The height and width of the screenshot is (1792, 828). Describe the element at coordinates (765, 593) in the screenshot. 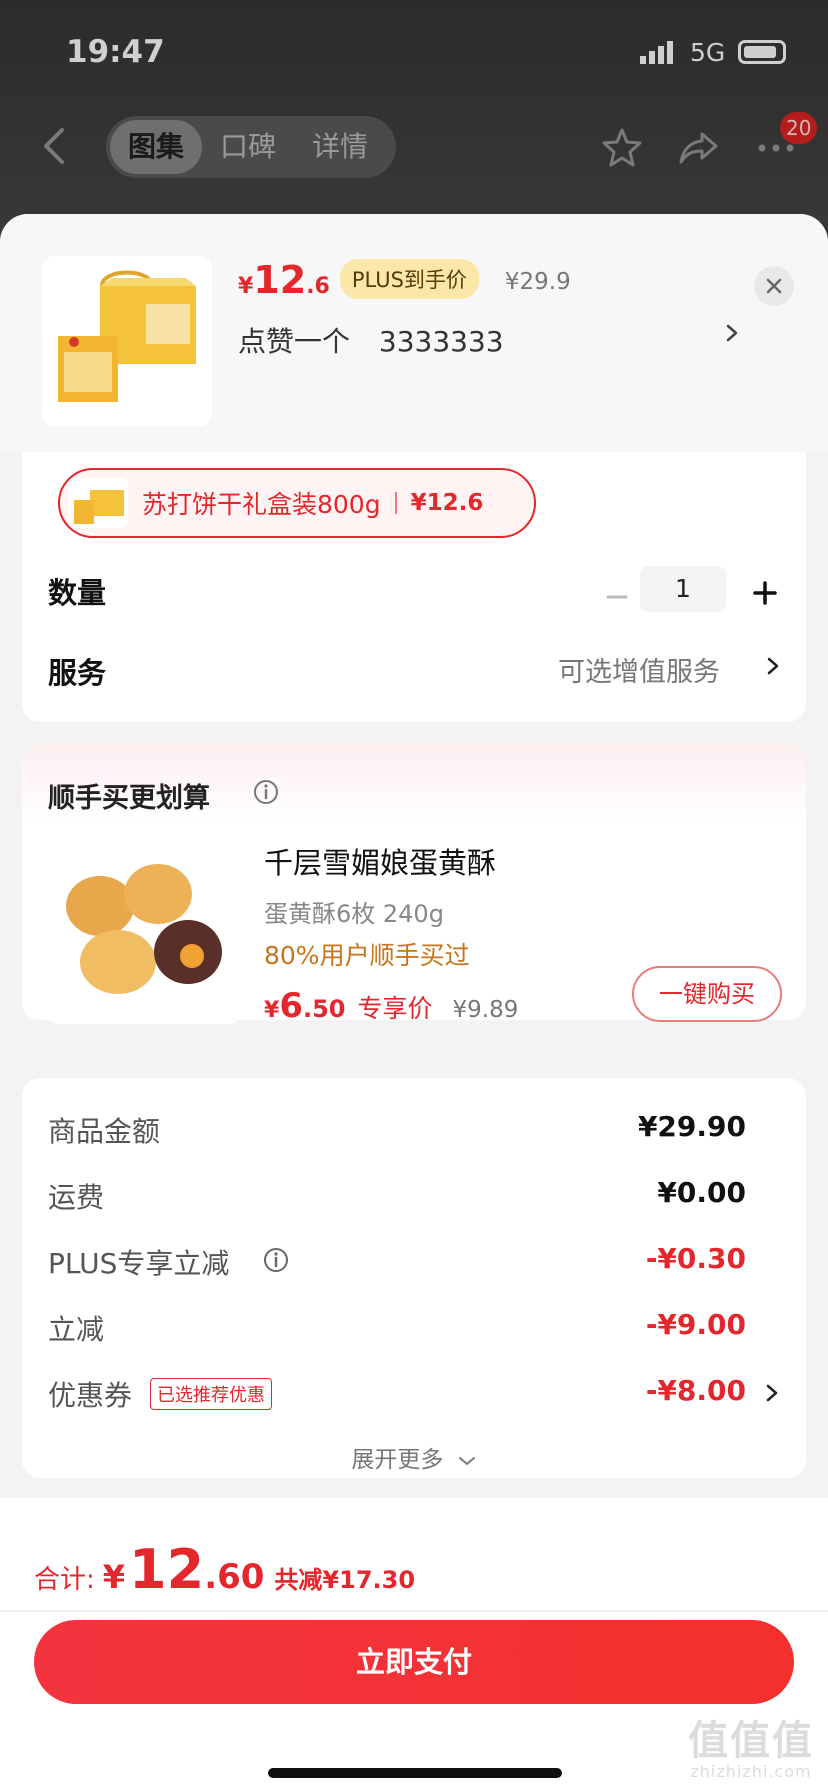

I see `plus-icon` at that location.